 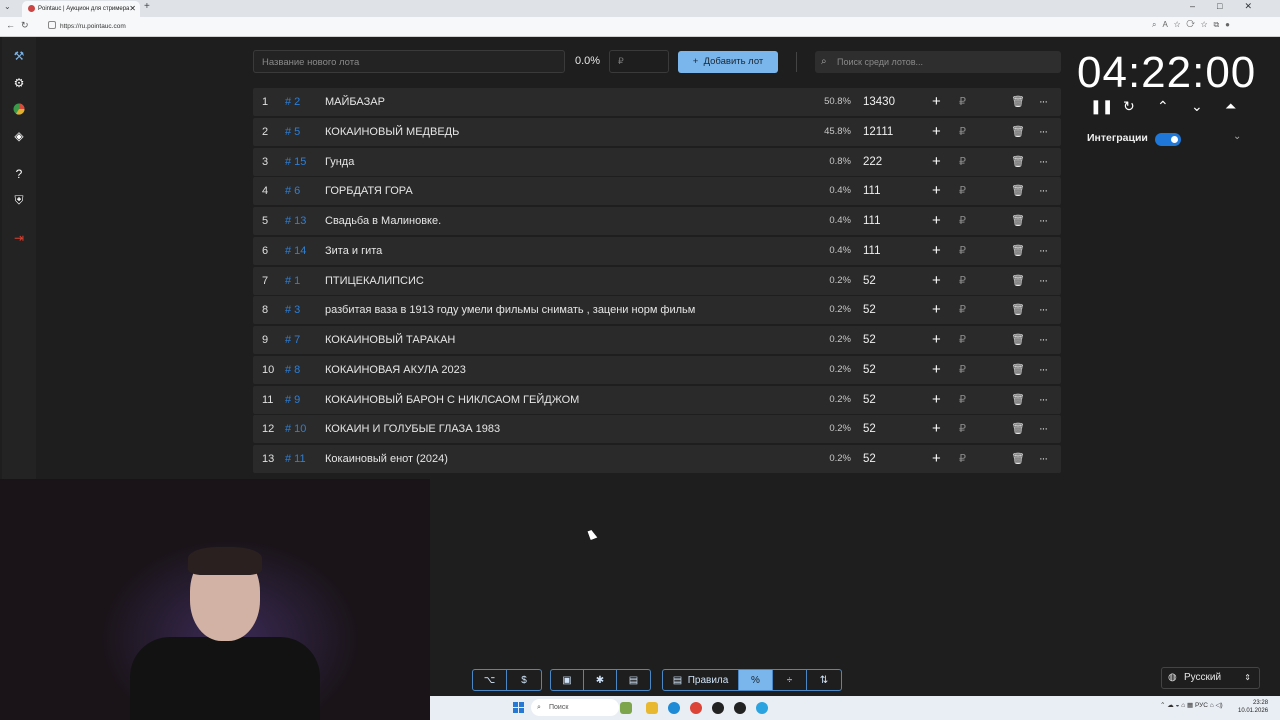 I want to click on double-up-icon: ⏶, so click(x=1230, y=106).